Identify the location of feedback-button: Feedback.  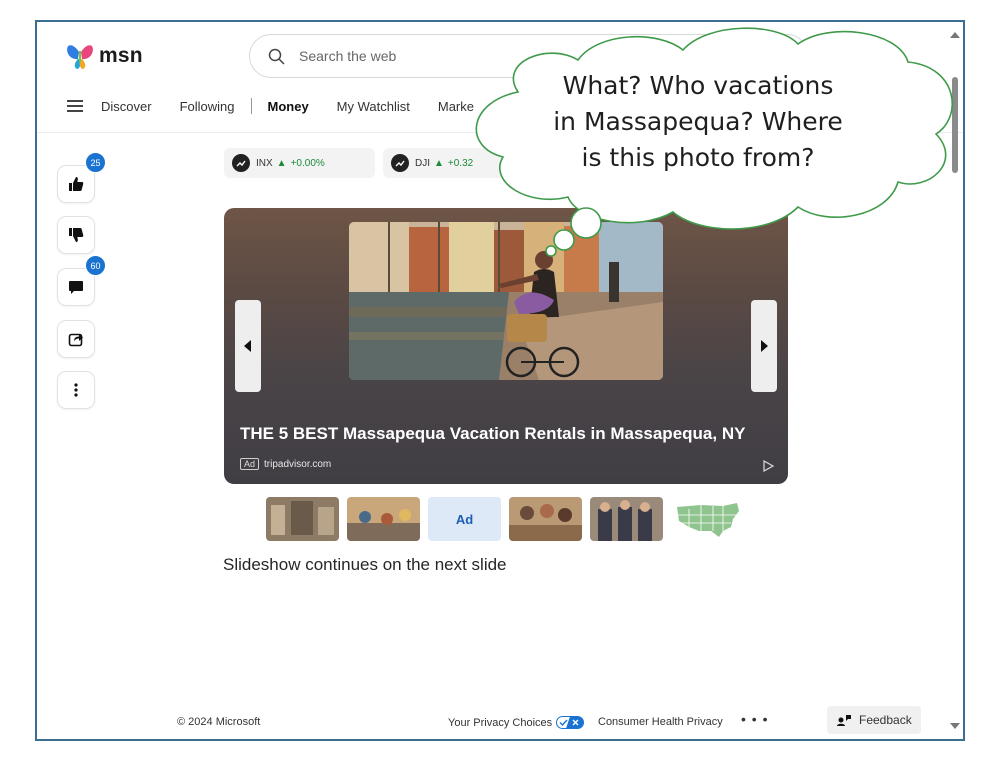
(874, 720).